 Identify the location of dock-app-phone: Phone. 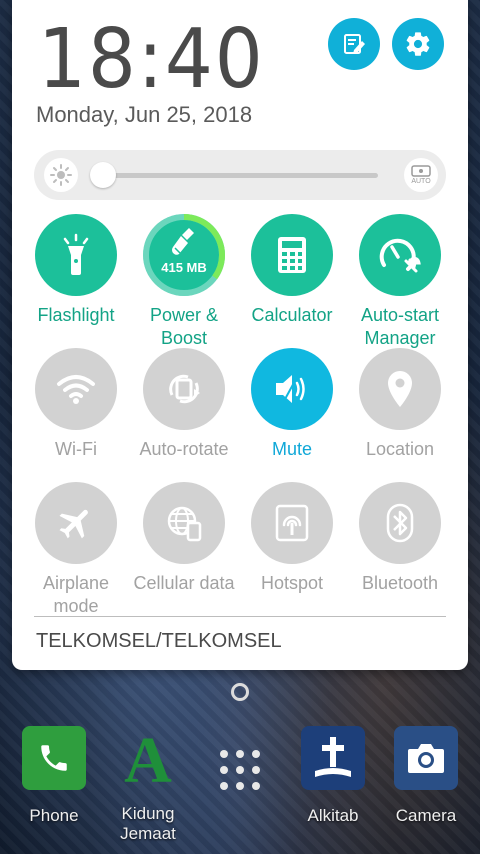
(54, 776).